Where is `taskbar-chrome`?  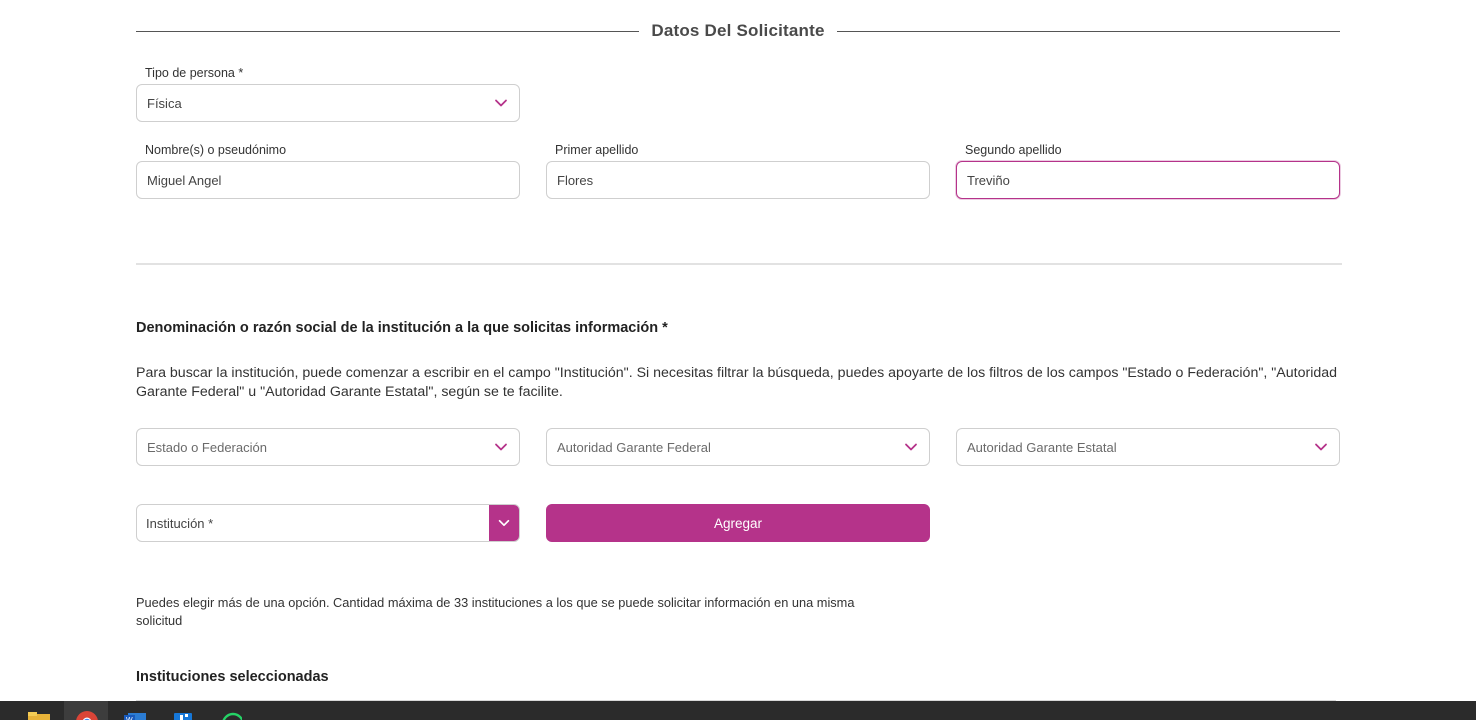
taskbar-chrome is located at coordinates (86, 710).